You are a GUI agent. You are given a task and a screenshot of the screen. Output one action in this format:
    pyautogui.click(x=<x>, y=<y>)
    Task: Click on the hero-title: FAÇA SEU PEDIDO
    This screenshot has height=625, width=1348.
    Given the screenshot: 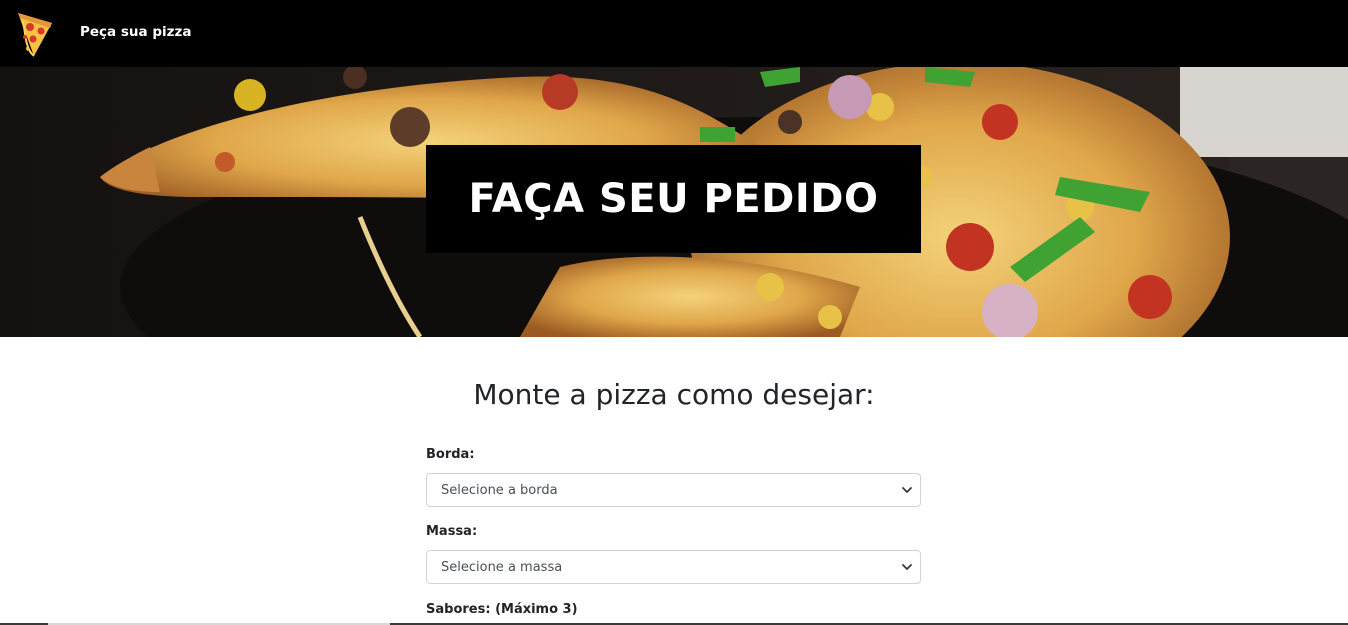 What is the action you would take?
    pyautogui.click(x=673, y=199)
    